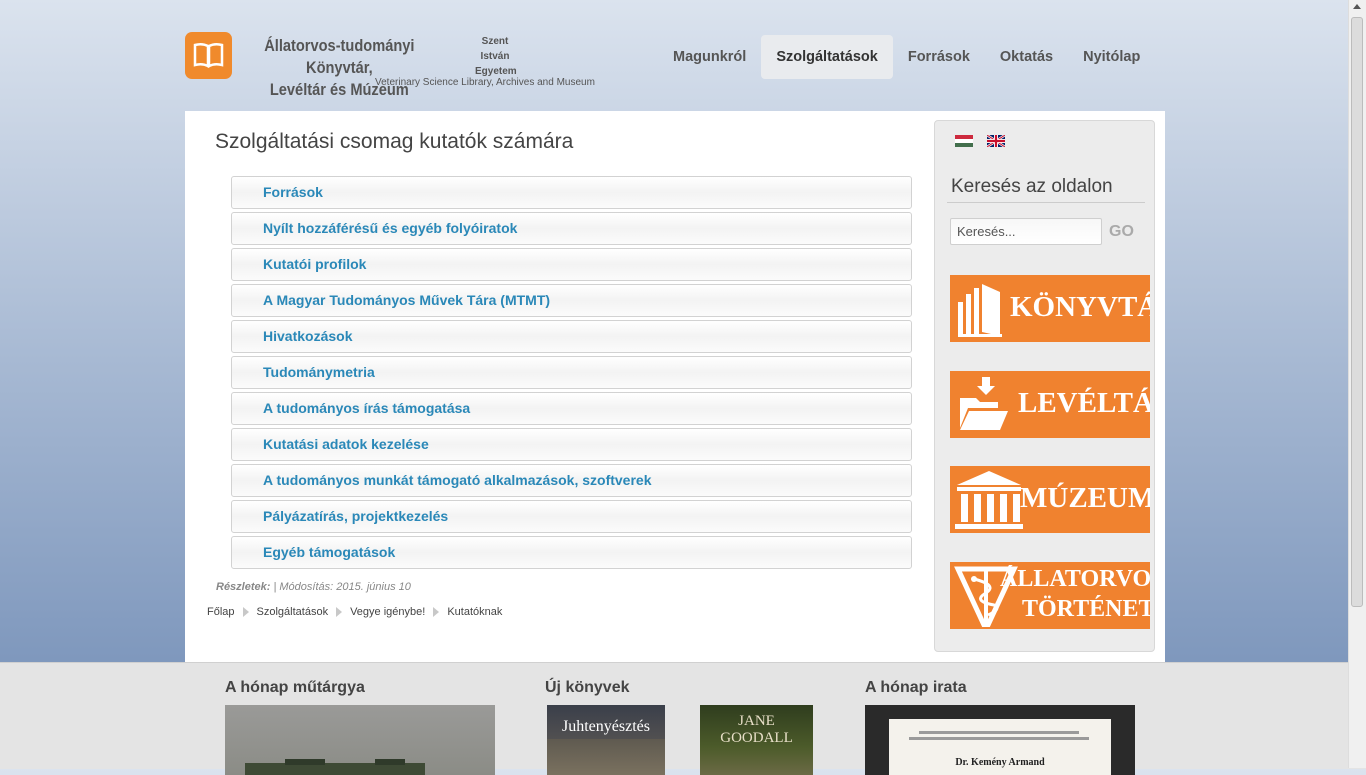 This screenshot has height=775, width=1366. Describe the element at coordinates (571, 336) in the screenshot. I see `accordion-item: Hivatkozások` at that location.